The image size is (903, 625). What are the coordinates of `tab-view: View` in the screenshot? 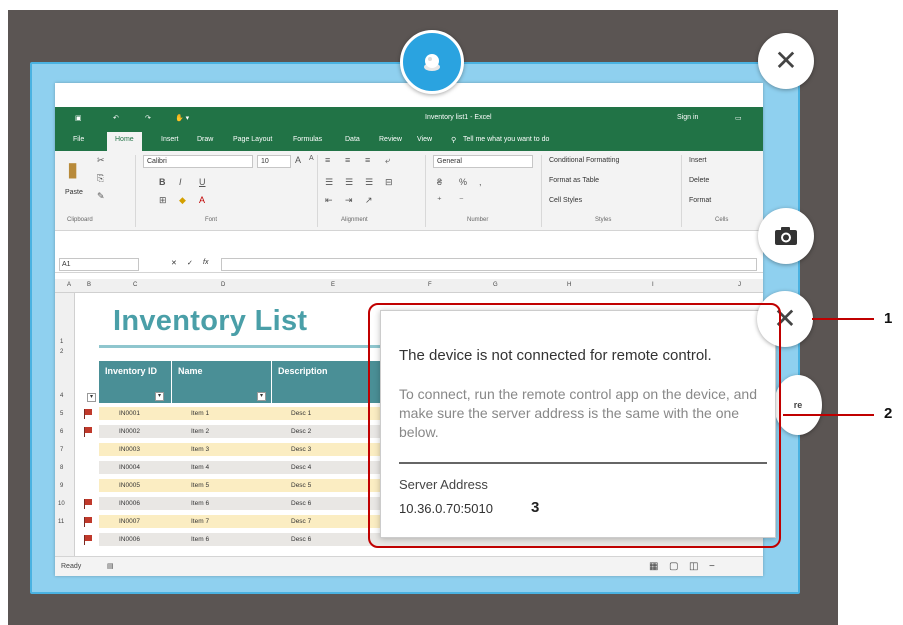 It's located at (424, 139).